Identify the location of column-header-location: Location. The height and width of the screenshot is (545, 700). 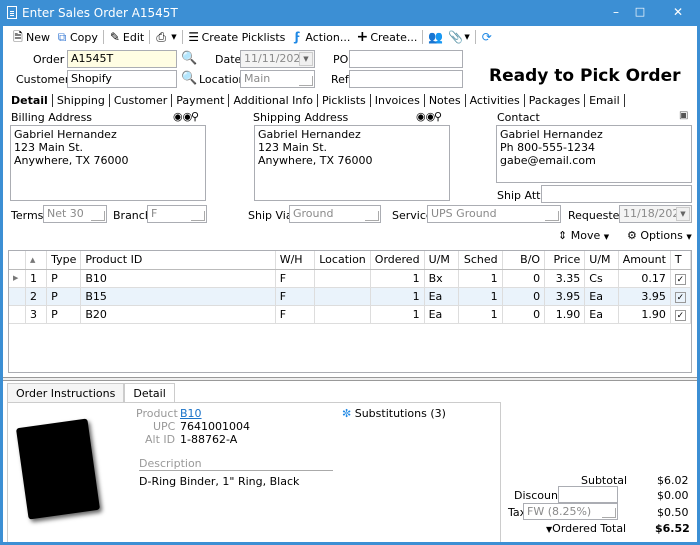
(342, 260).